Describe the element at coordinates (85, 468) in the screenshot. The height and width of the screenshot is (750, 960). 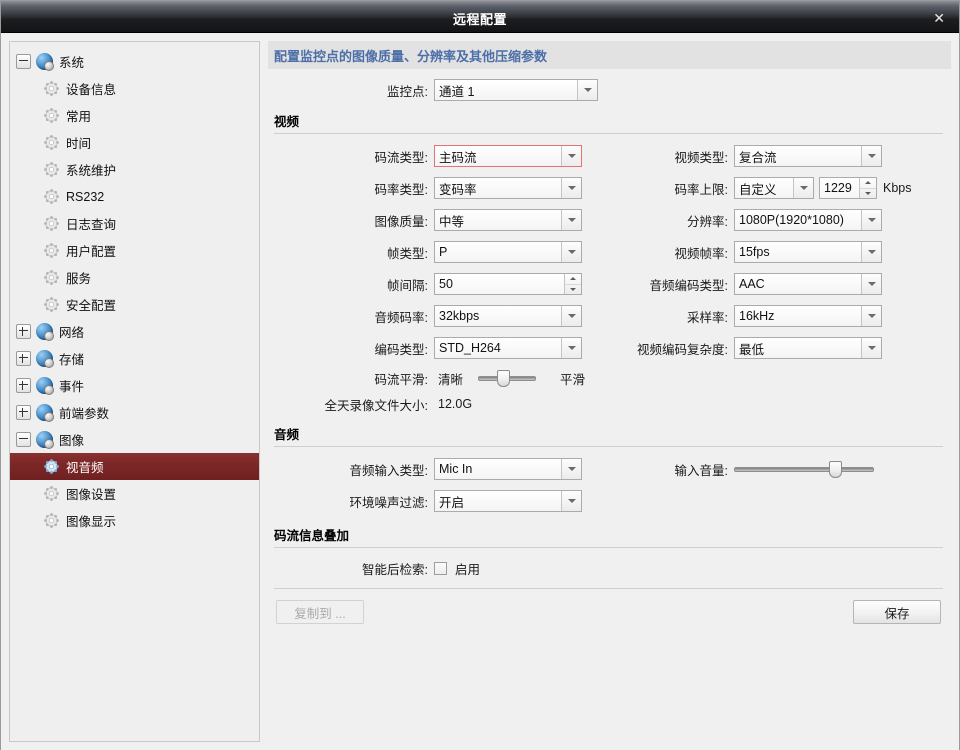
I see `sidebar-item-label: 视音频` at that location.